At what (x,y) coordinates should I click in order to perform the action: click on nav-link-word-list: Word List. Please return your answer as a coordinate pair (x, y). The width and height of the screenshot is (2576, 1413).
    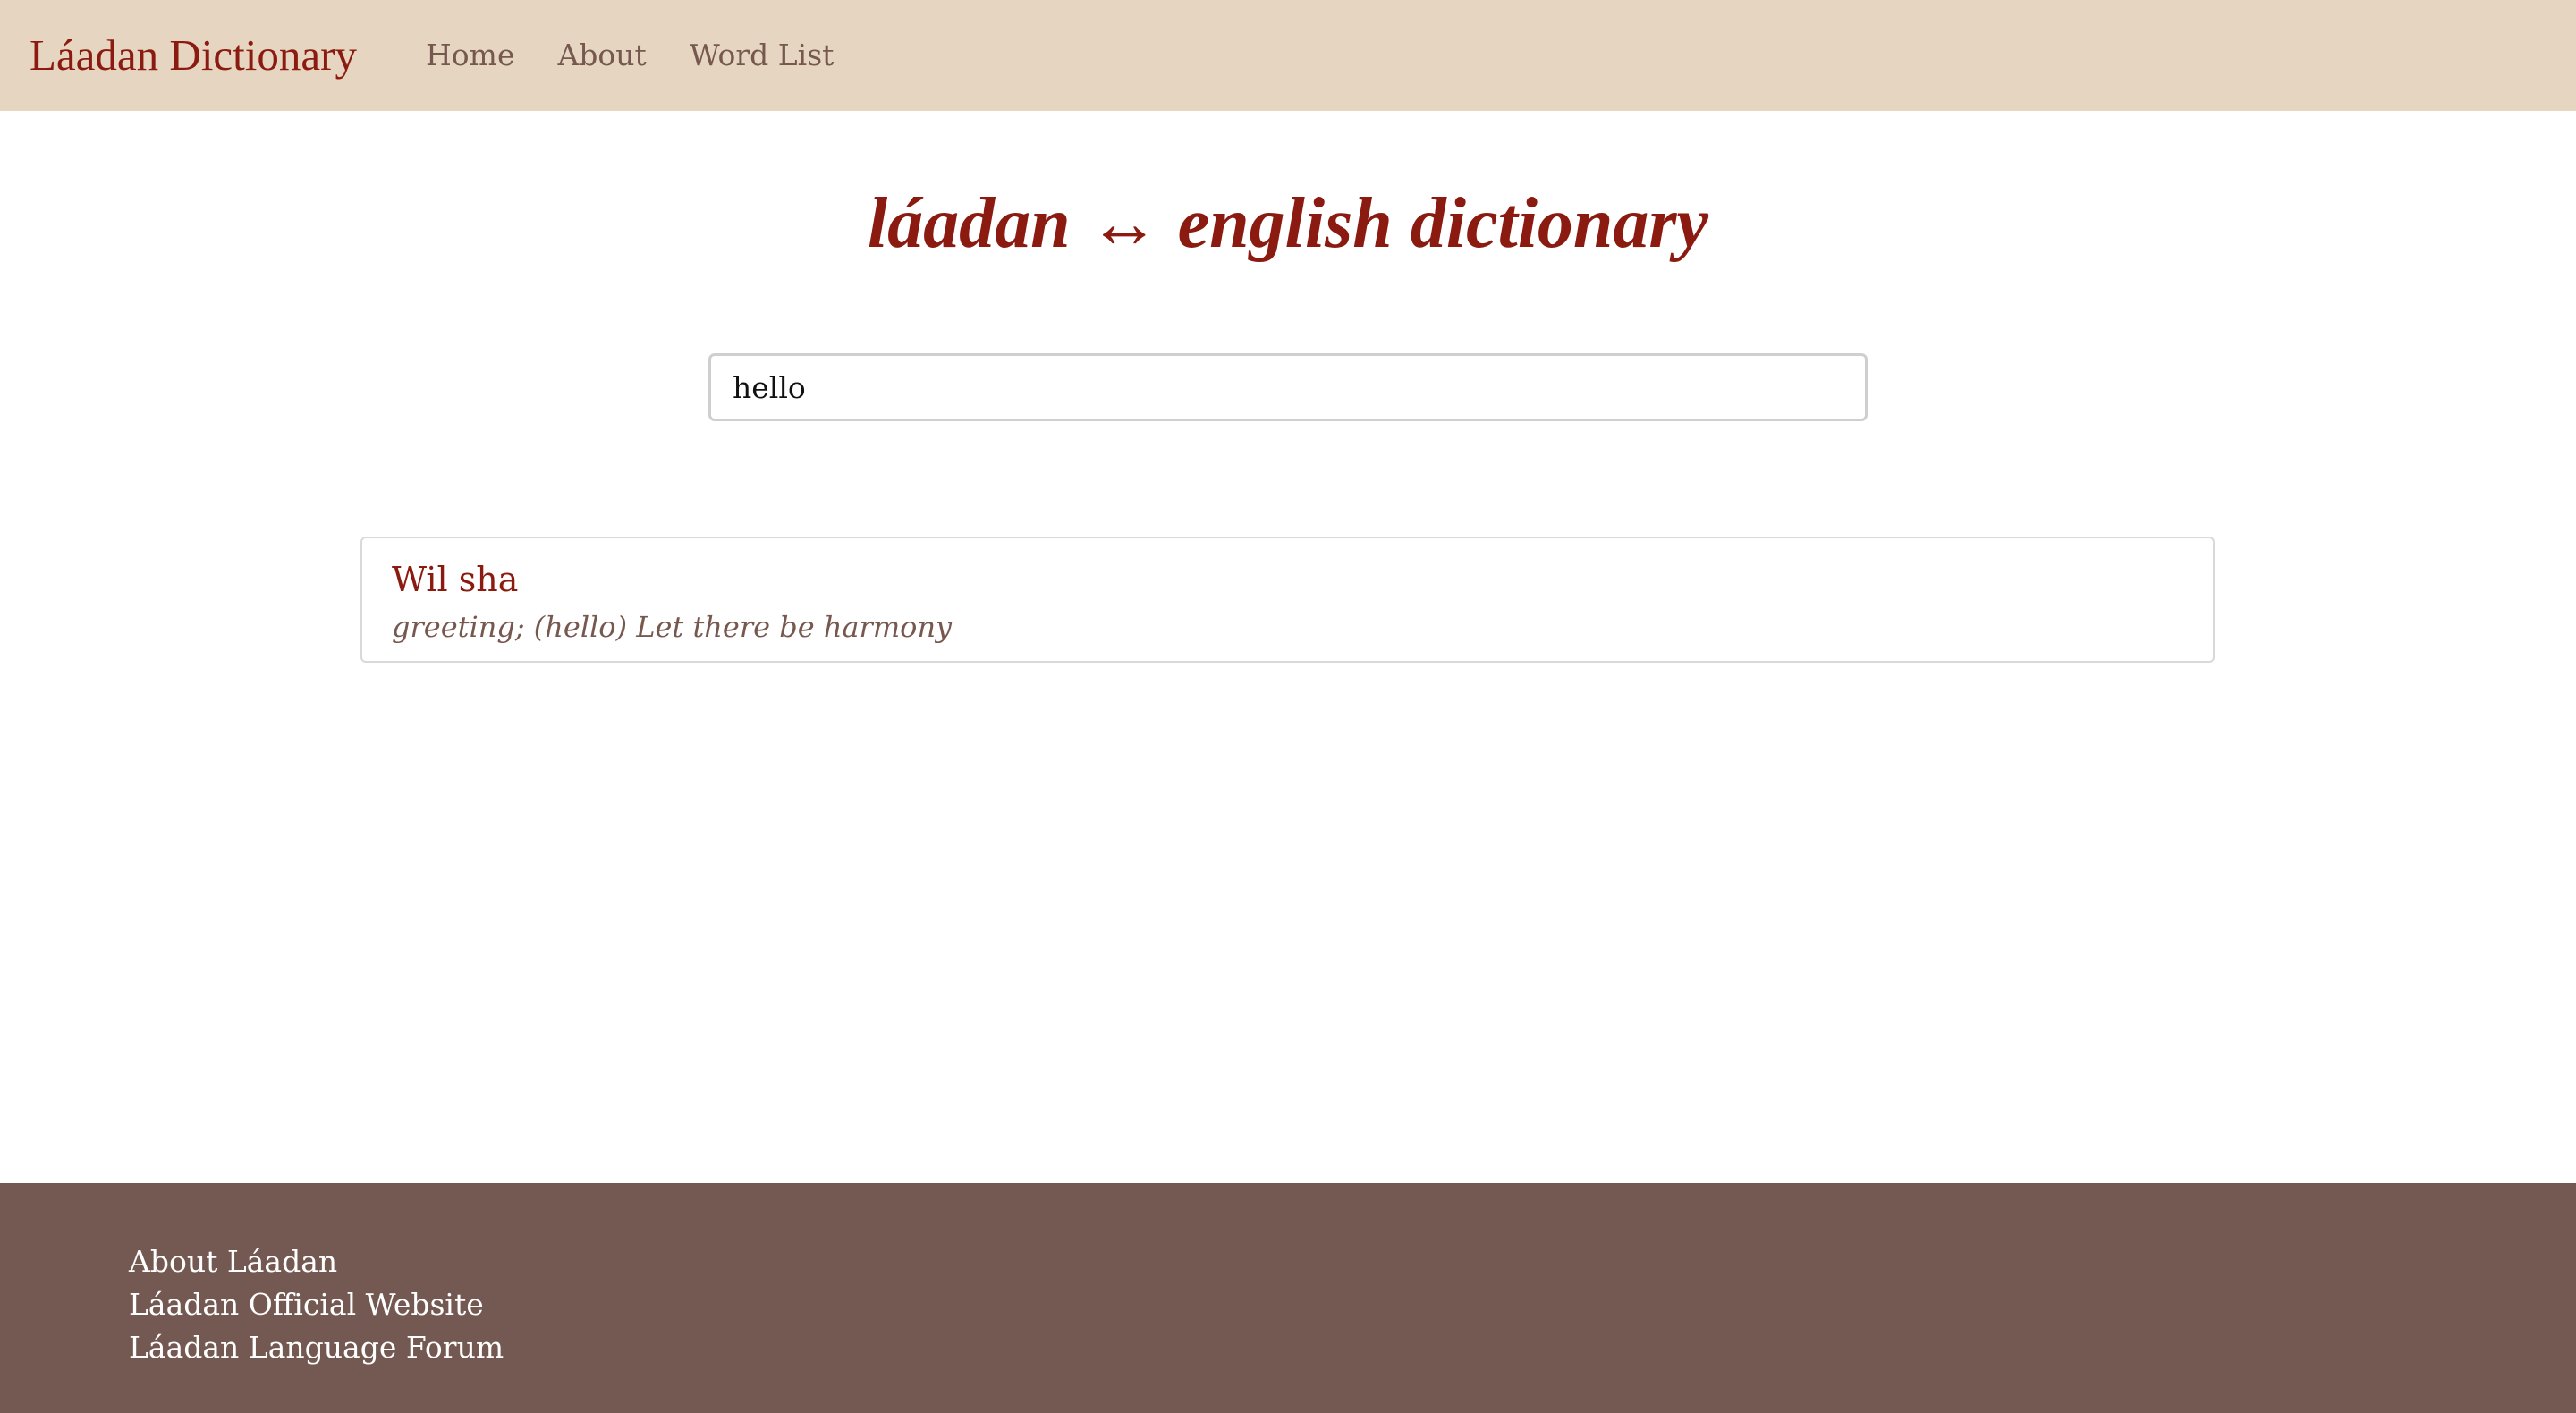
    Looking at the image, I should click on (762, 55).